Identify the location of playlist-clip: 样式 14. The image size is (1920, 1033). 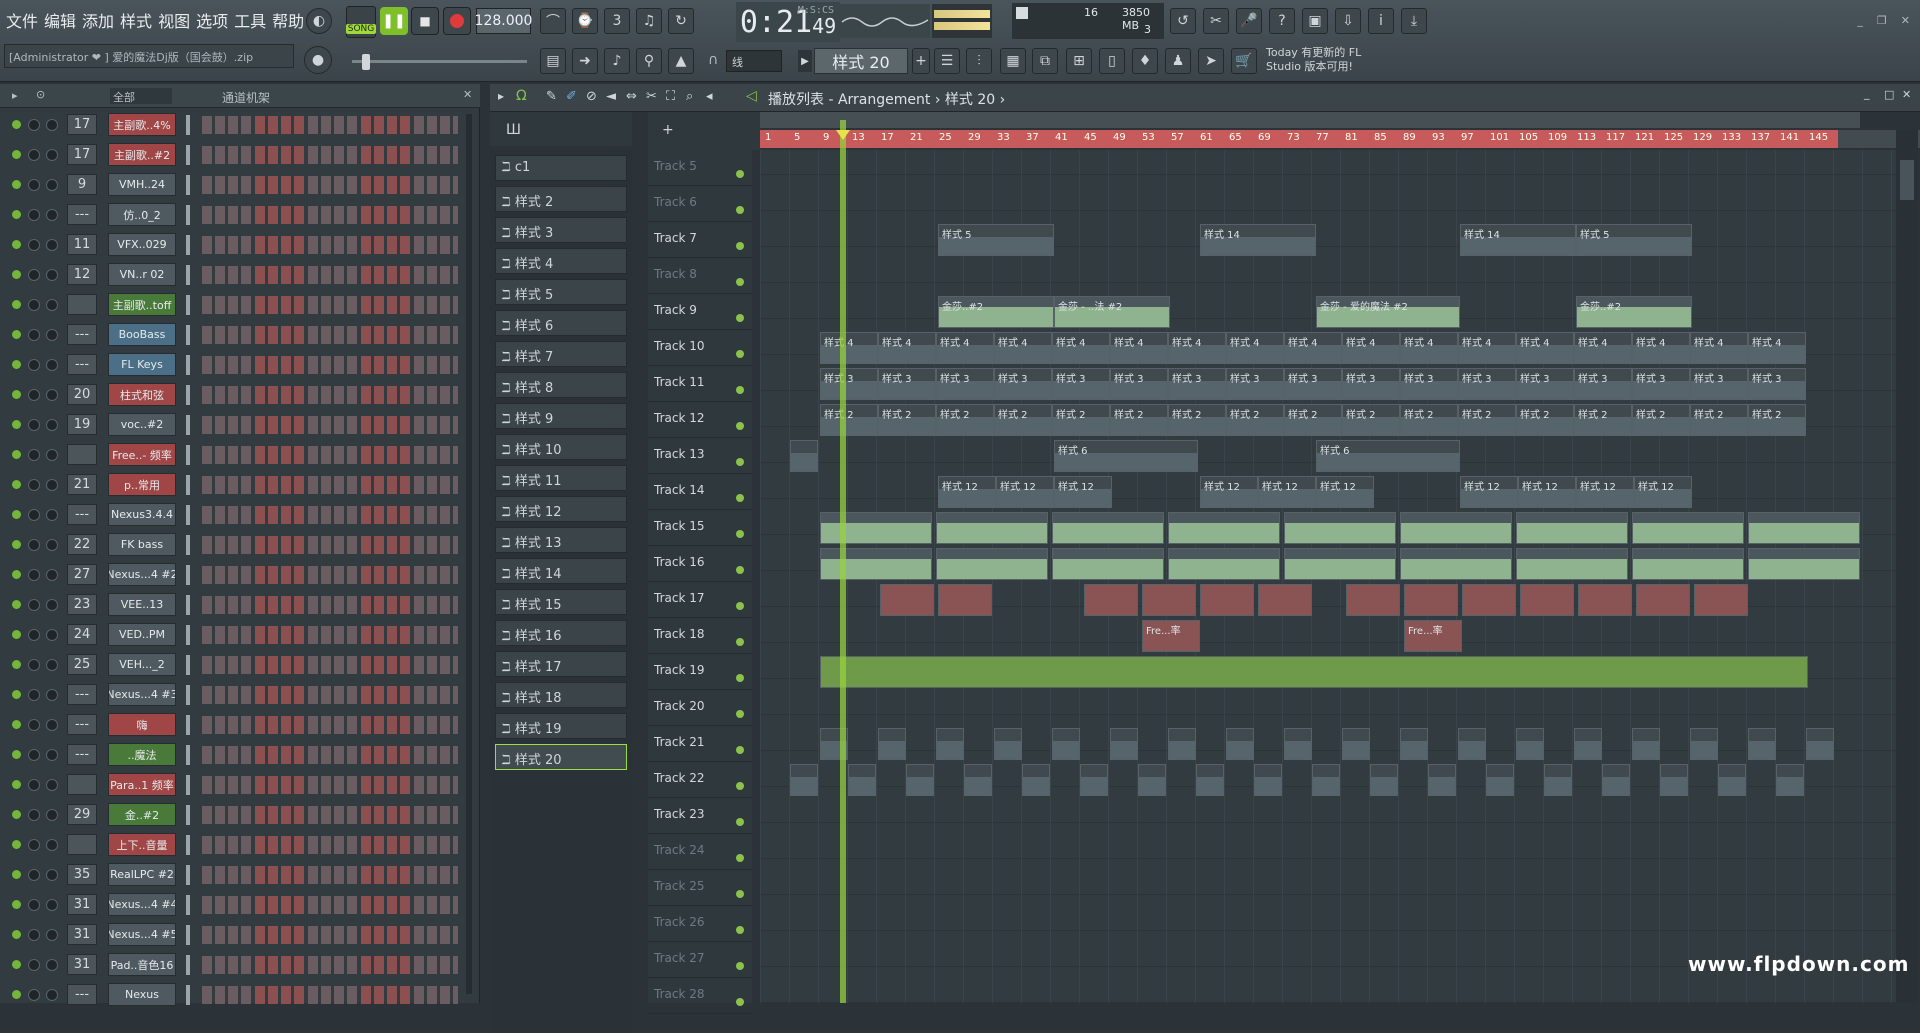
(1518, 240).